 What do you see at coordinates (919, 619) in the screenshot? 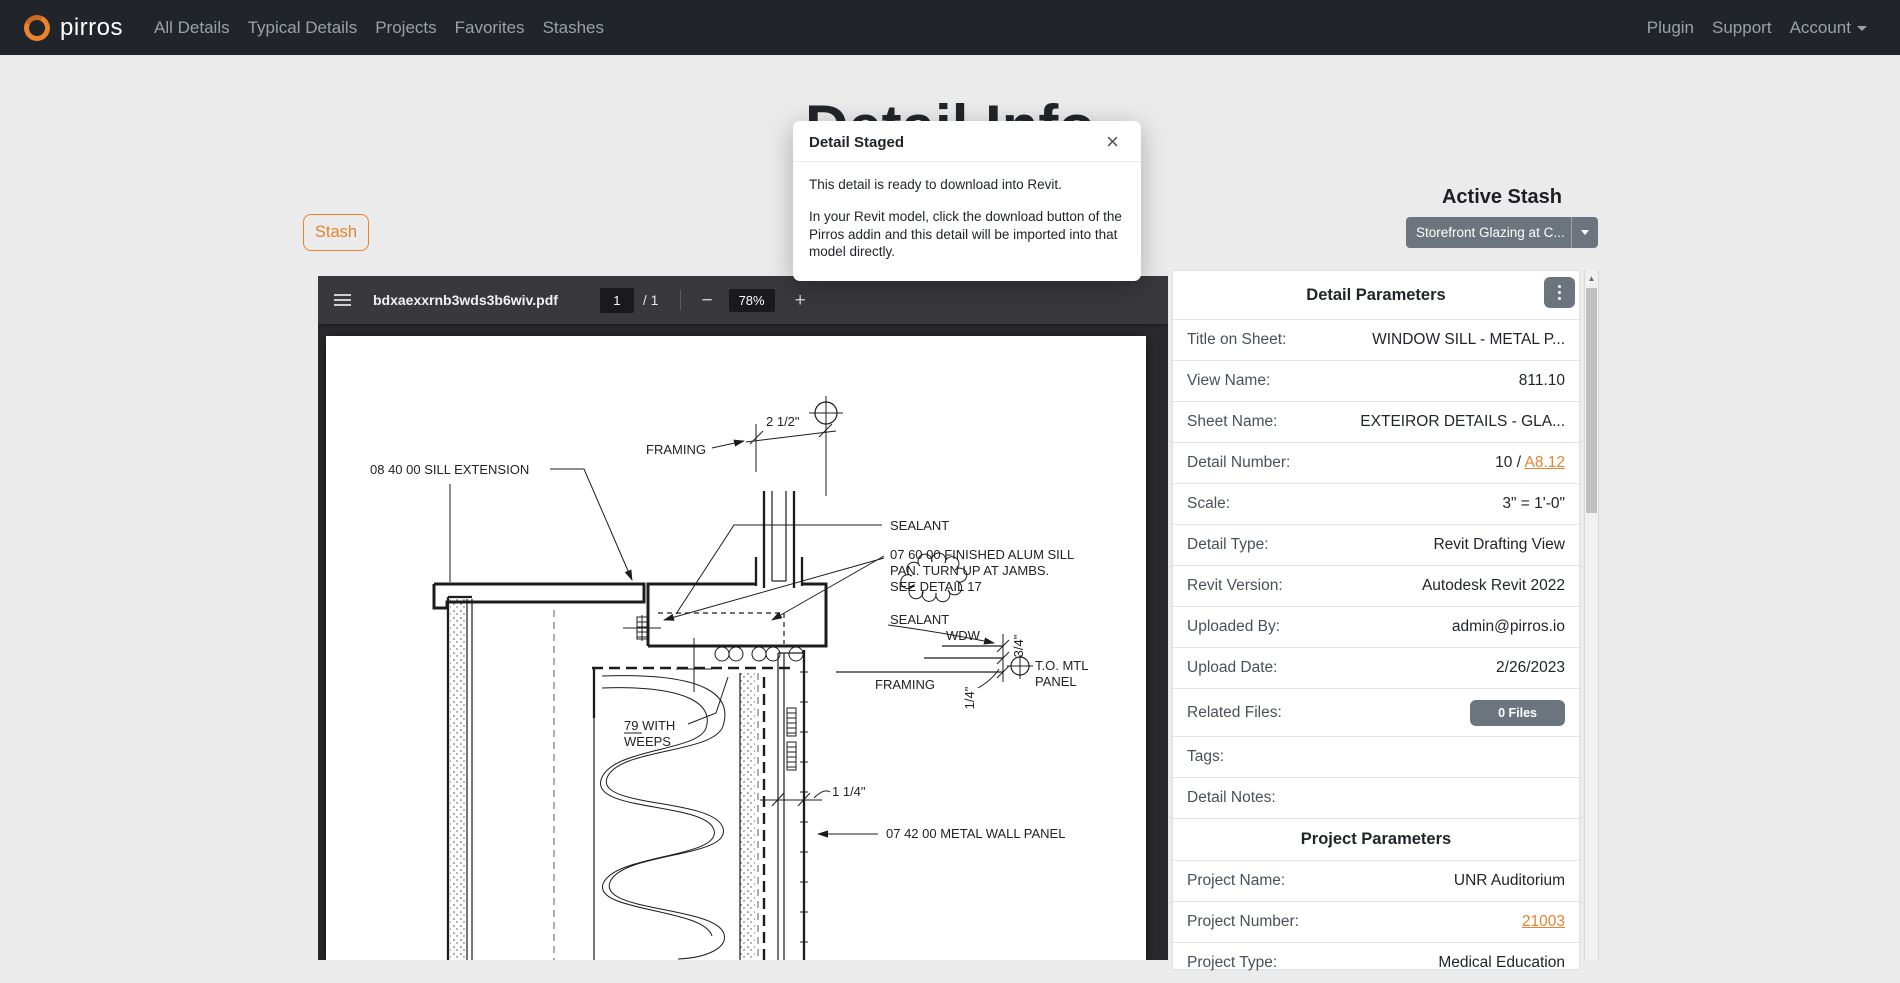
I see `label-sealant-lower: SEALANT` at bounding box center [919, 619].